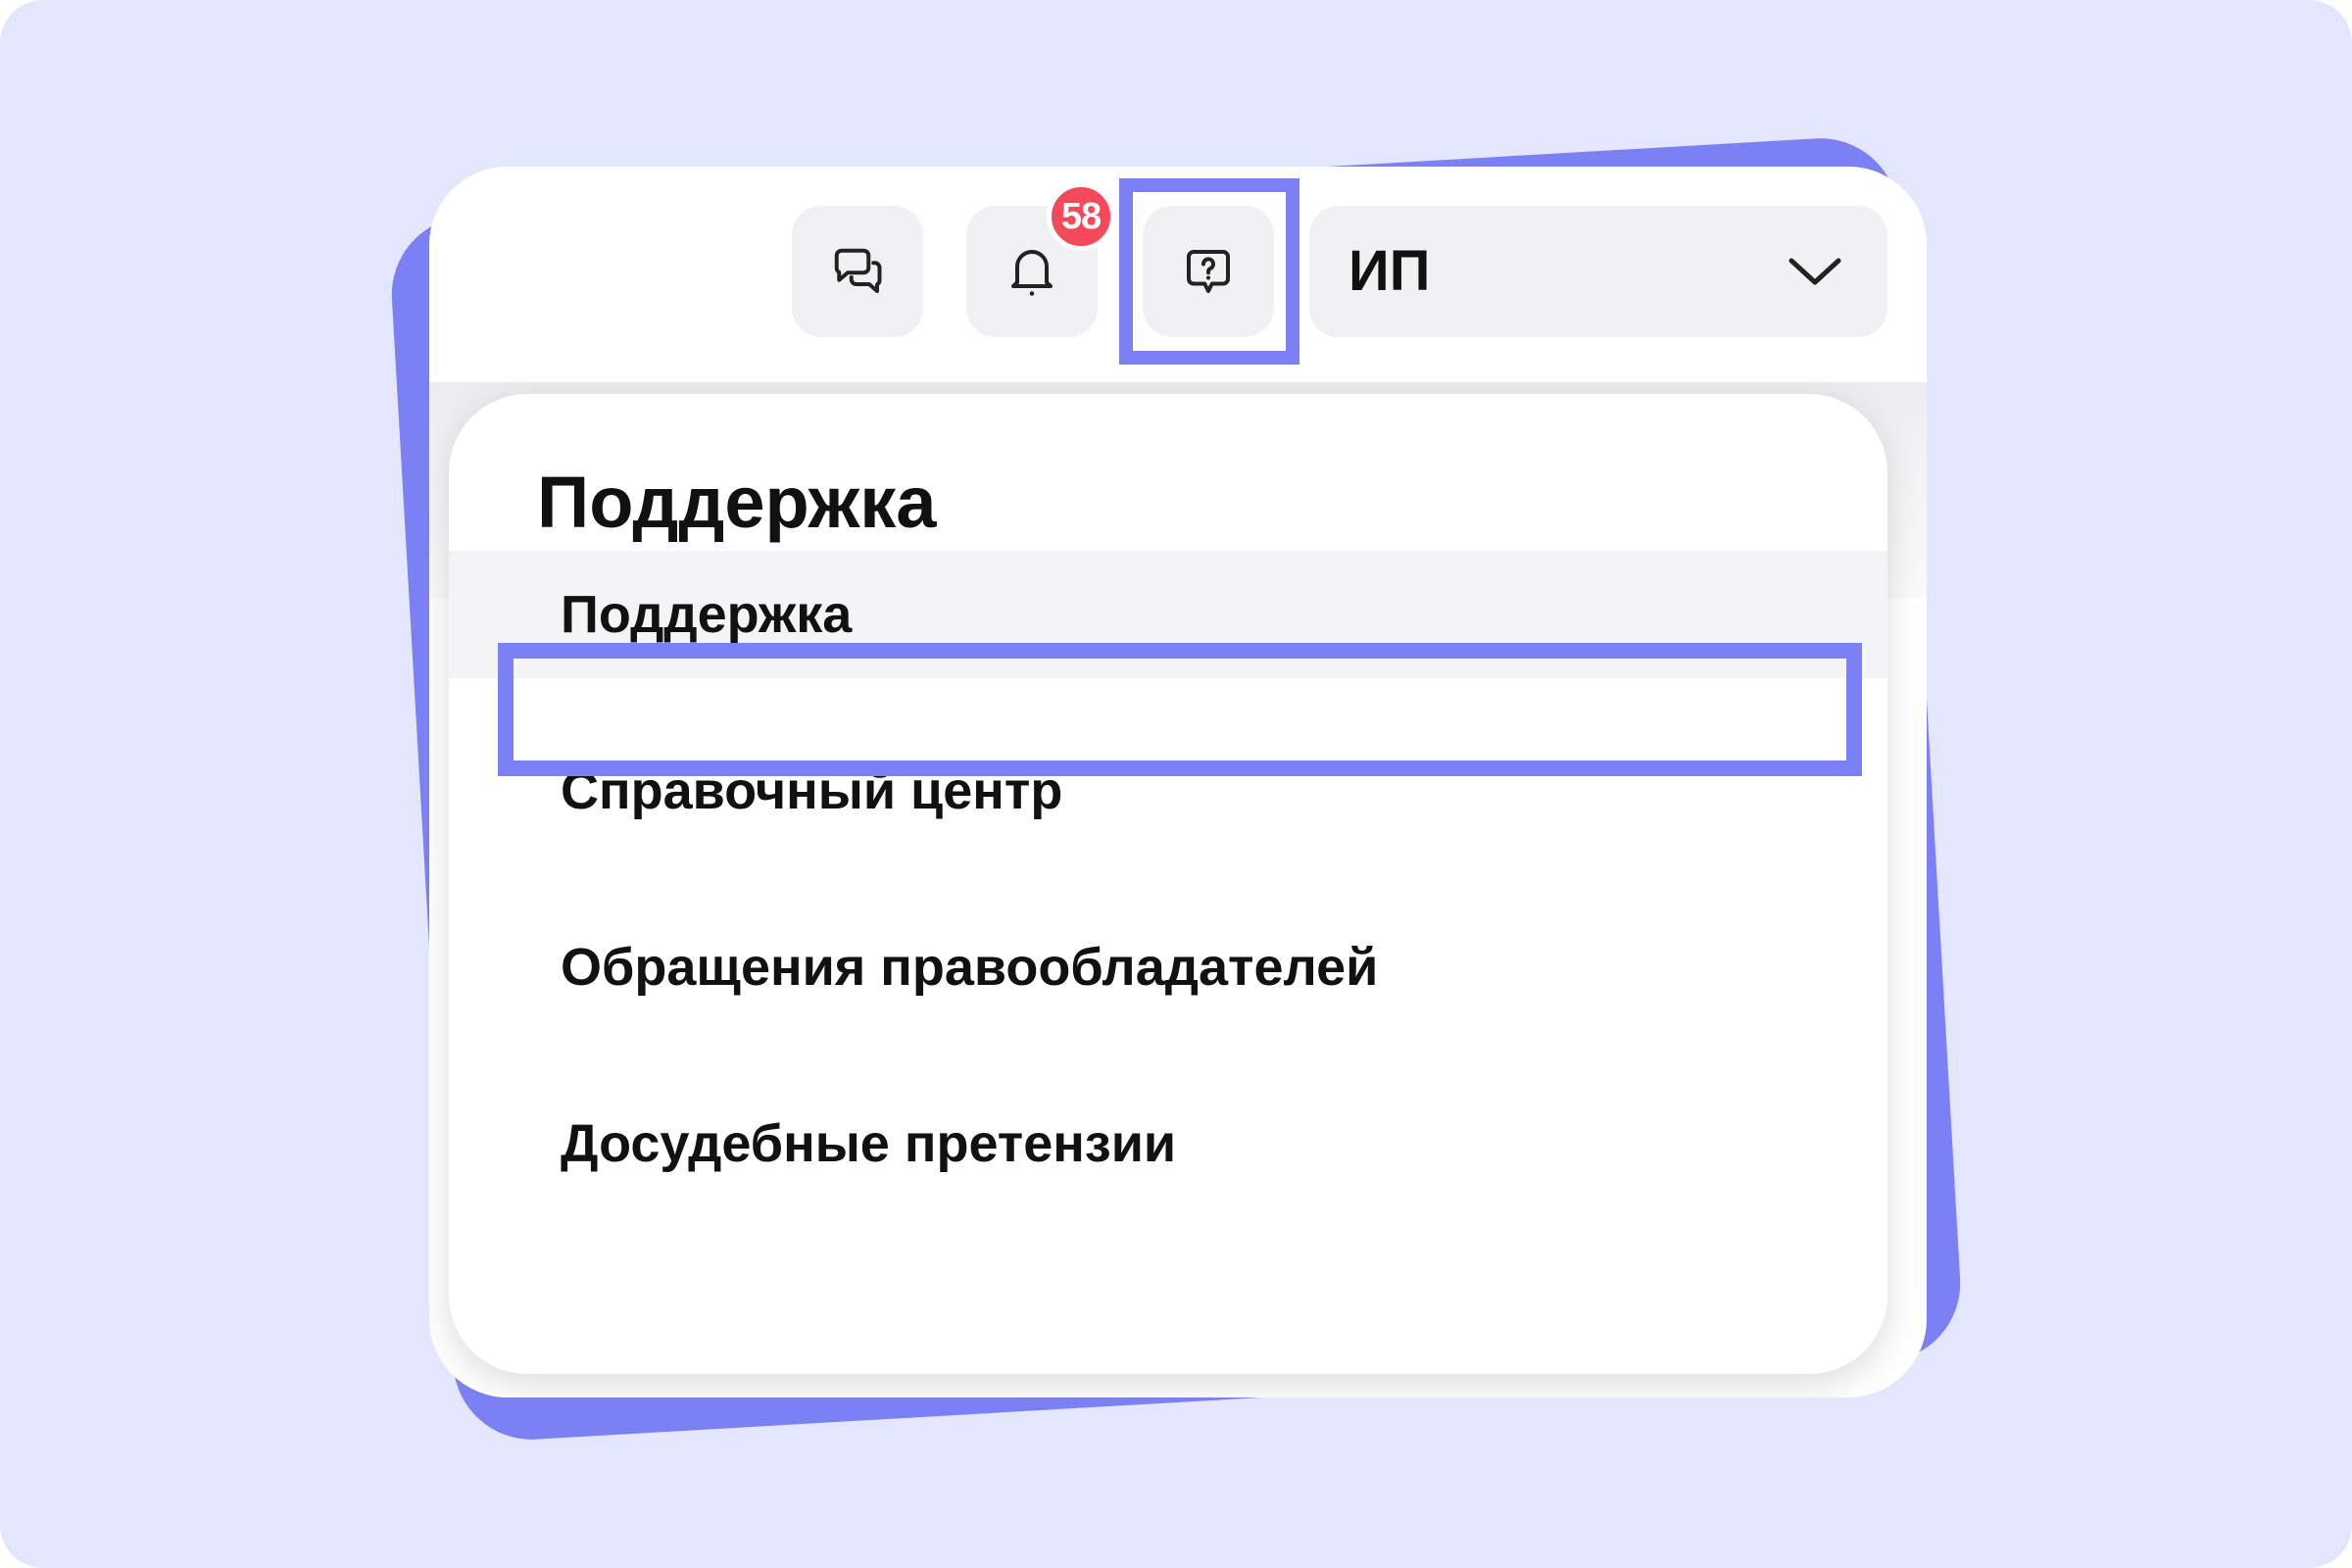  I want to click on notification-count-badge: 58, so click(1081, 217).